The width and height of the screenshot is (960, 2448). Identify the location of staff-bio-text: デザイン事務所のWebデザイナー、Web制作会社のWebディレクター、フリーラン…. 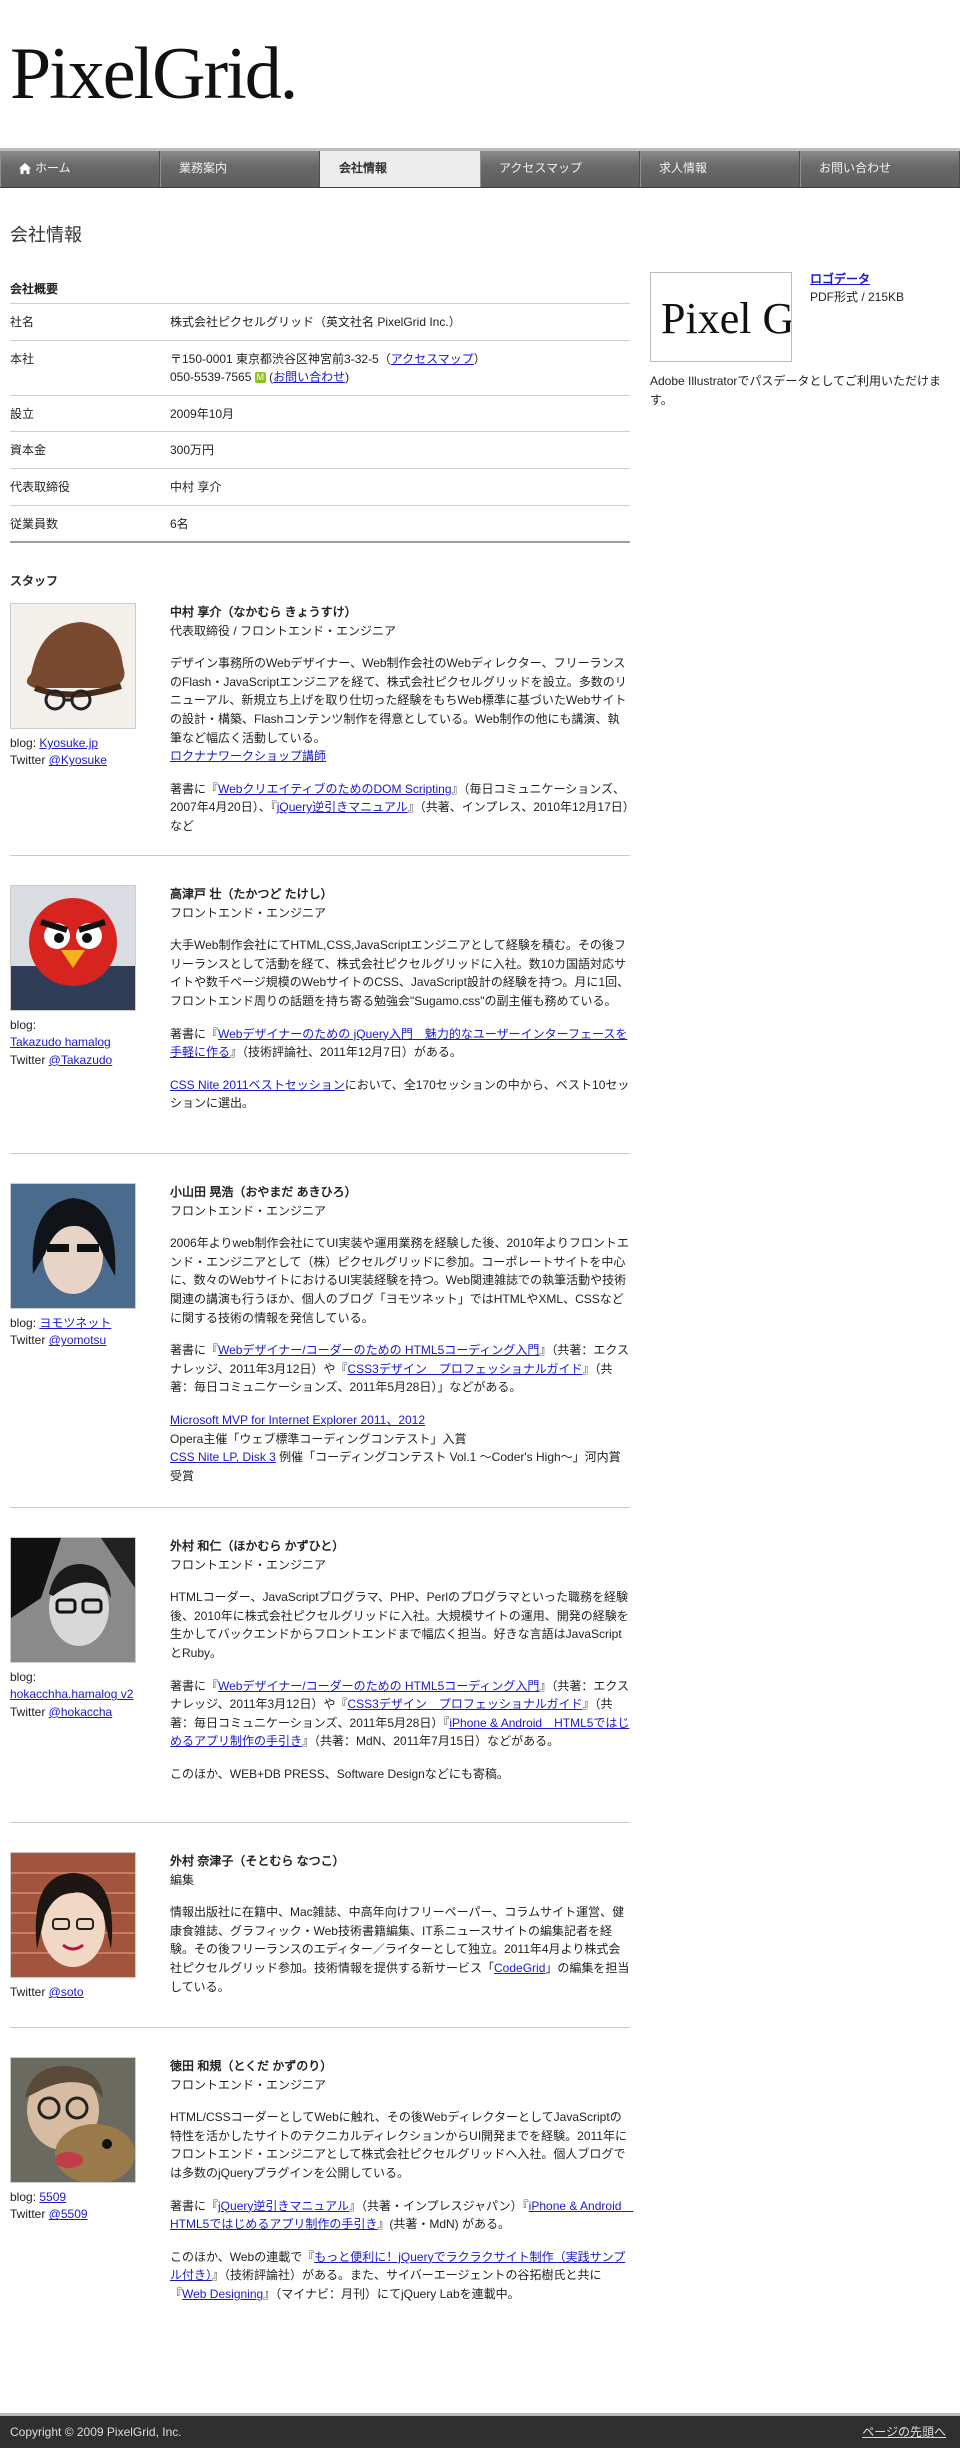
(398, 700).